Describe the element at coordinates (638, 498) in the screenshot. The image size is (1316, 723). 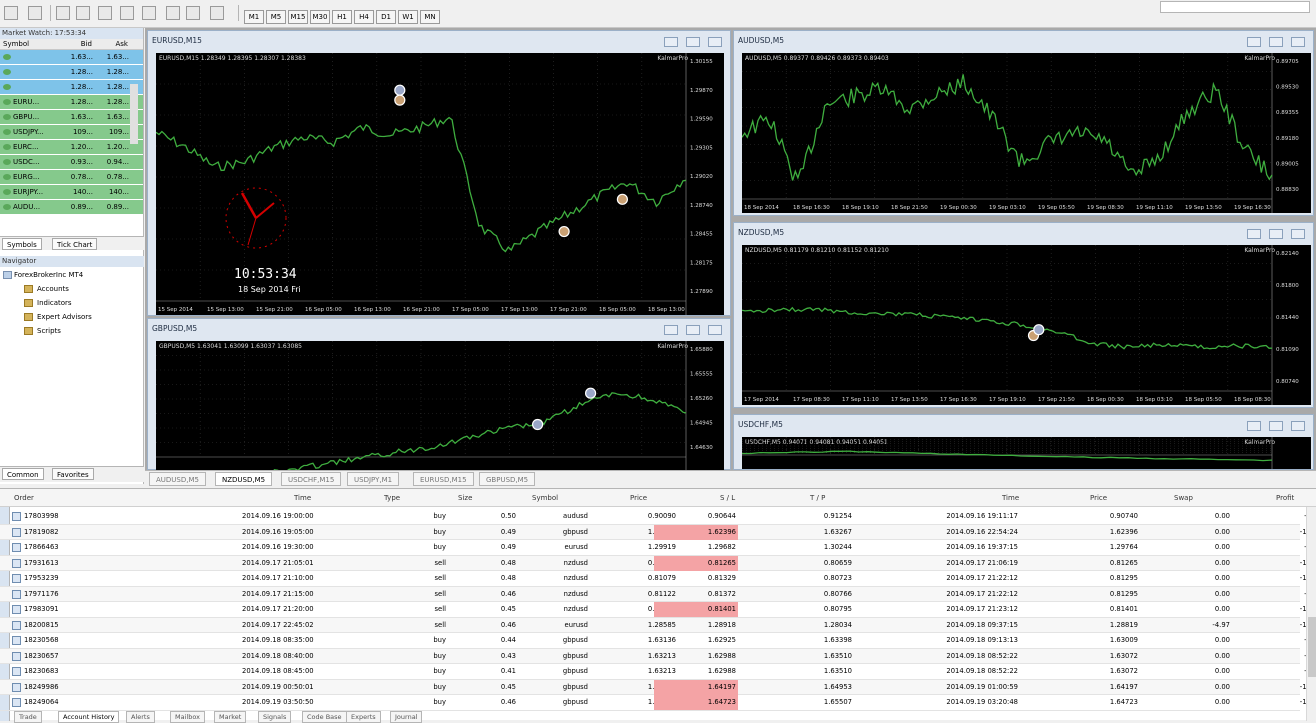
I see `col-price: Price` at that location.